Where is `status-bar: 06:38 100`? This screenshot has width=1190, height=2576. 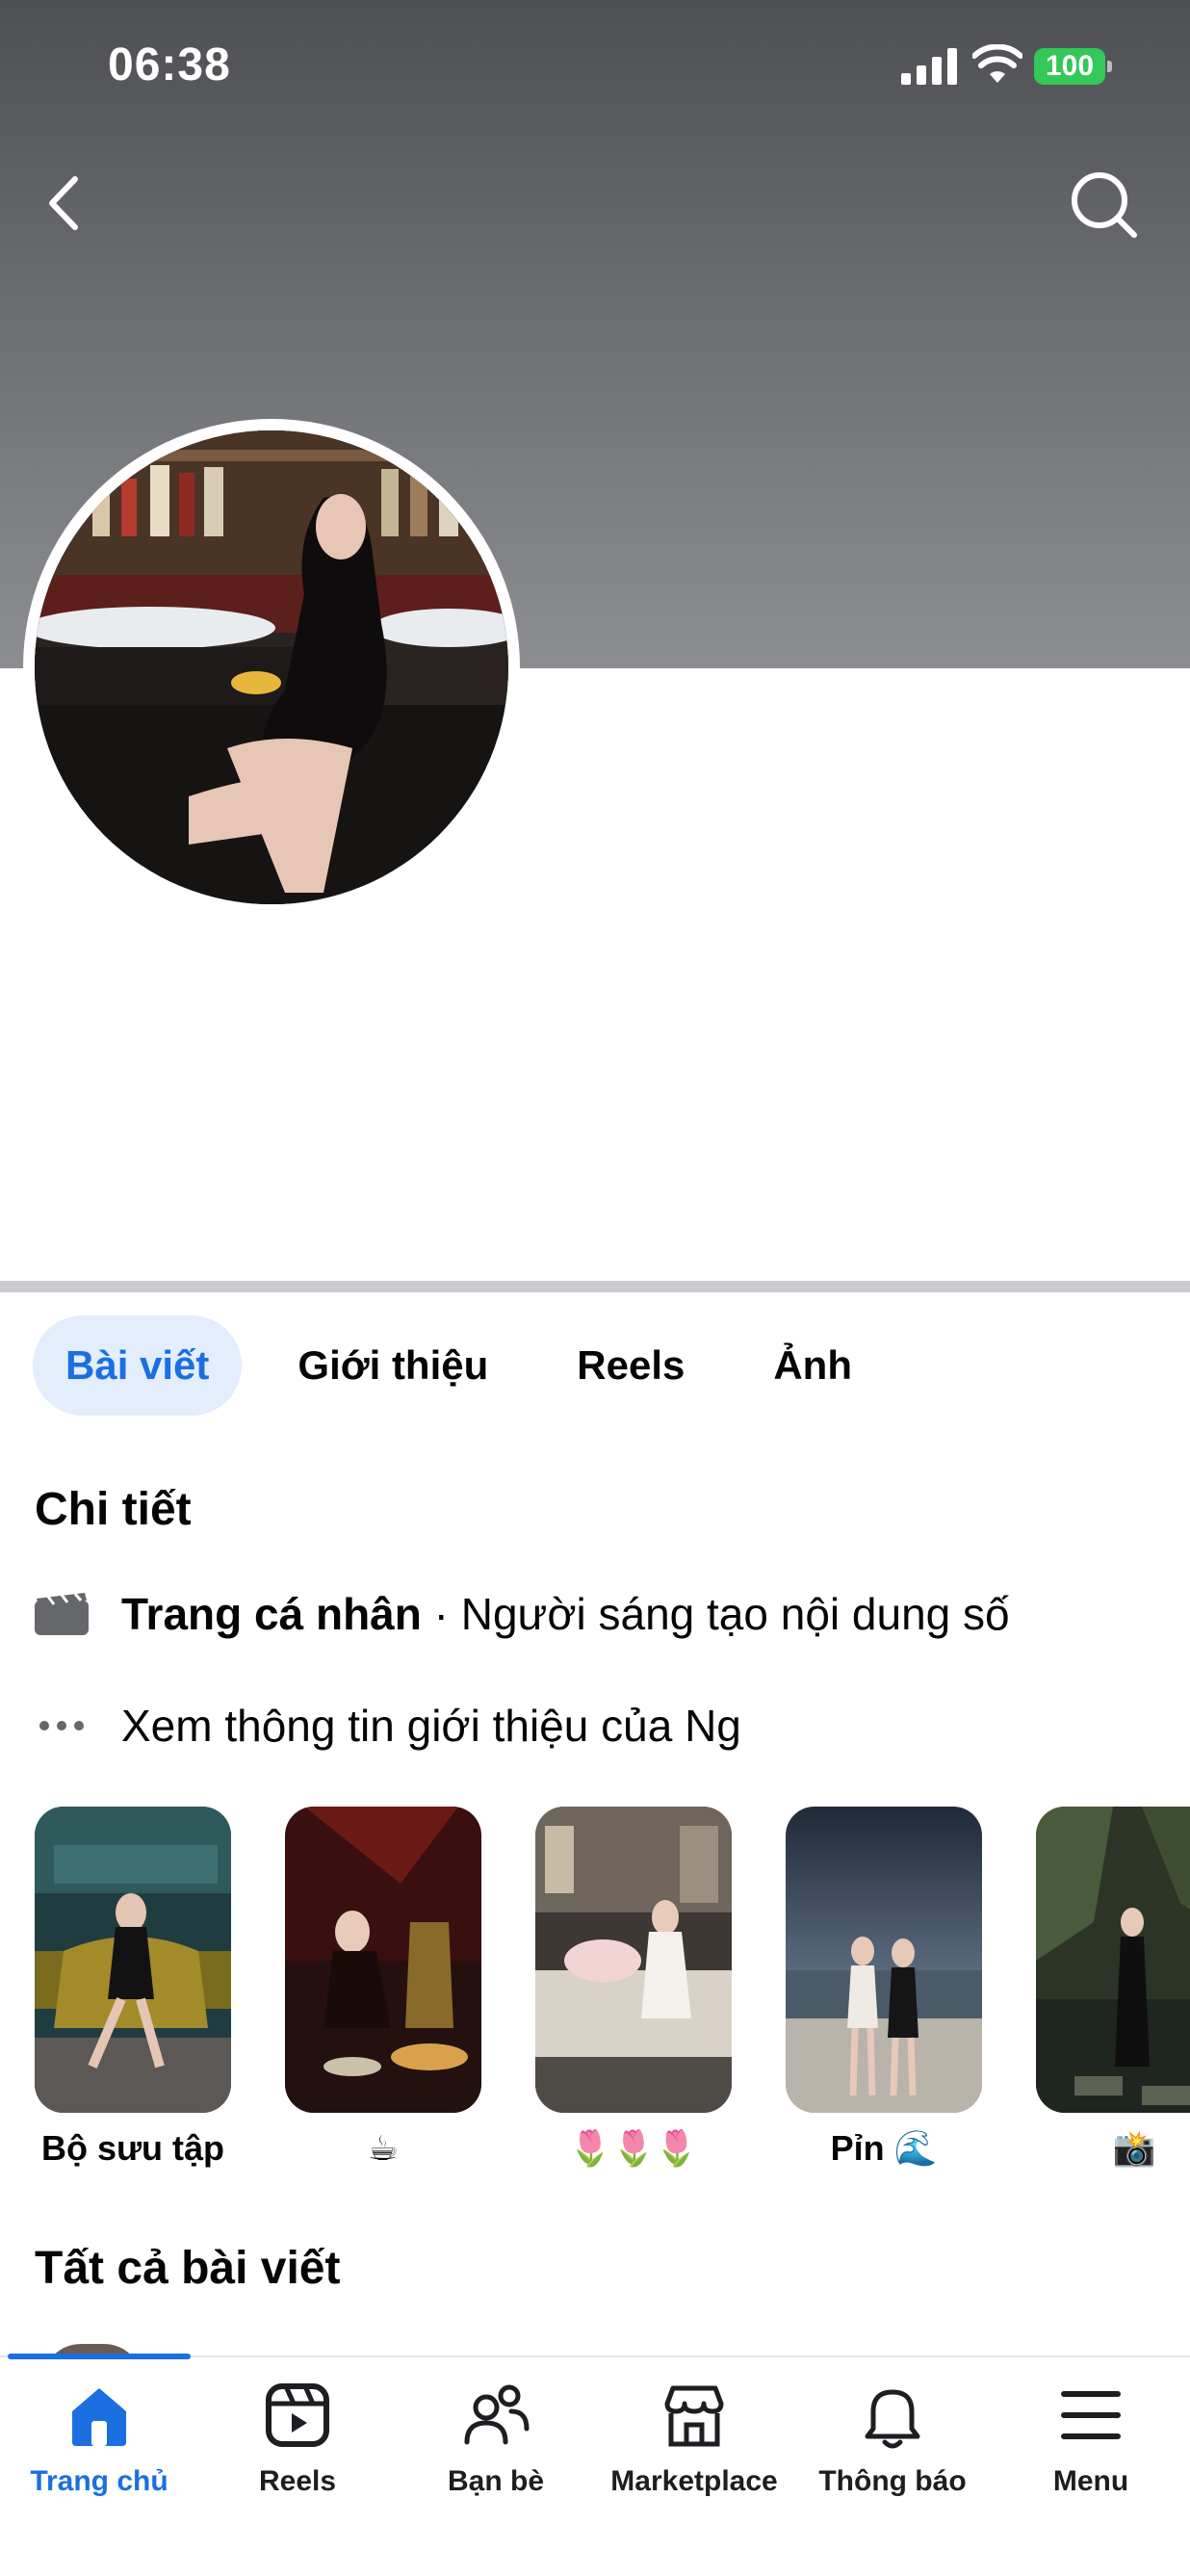 status-bar: 06:38 100 is located at coordinates (595, 67).